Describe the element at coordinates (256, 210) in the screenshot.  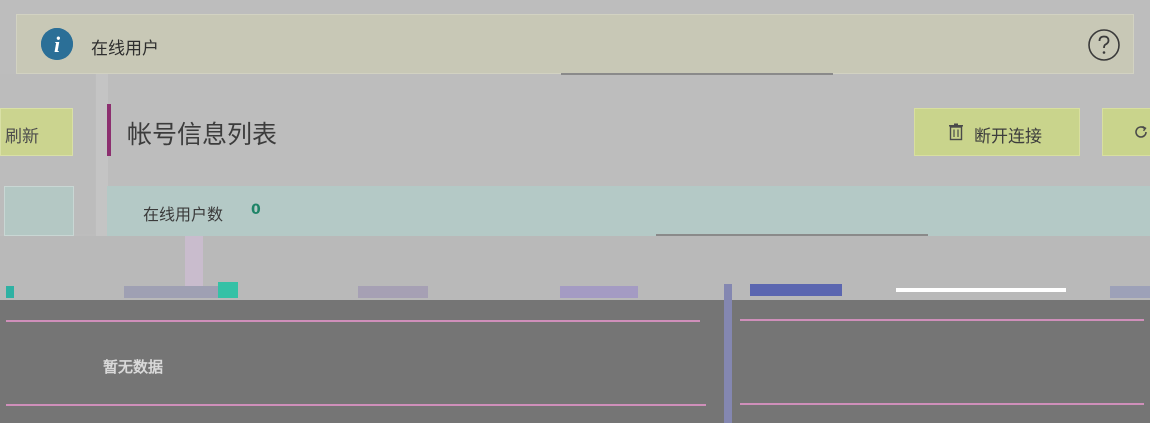
I see `online-count-value: 0` at that location.